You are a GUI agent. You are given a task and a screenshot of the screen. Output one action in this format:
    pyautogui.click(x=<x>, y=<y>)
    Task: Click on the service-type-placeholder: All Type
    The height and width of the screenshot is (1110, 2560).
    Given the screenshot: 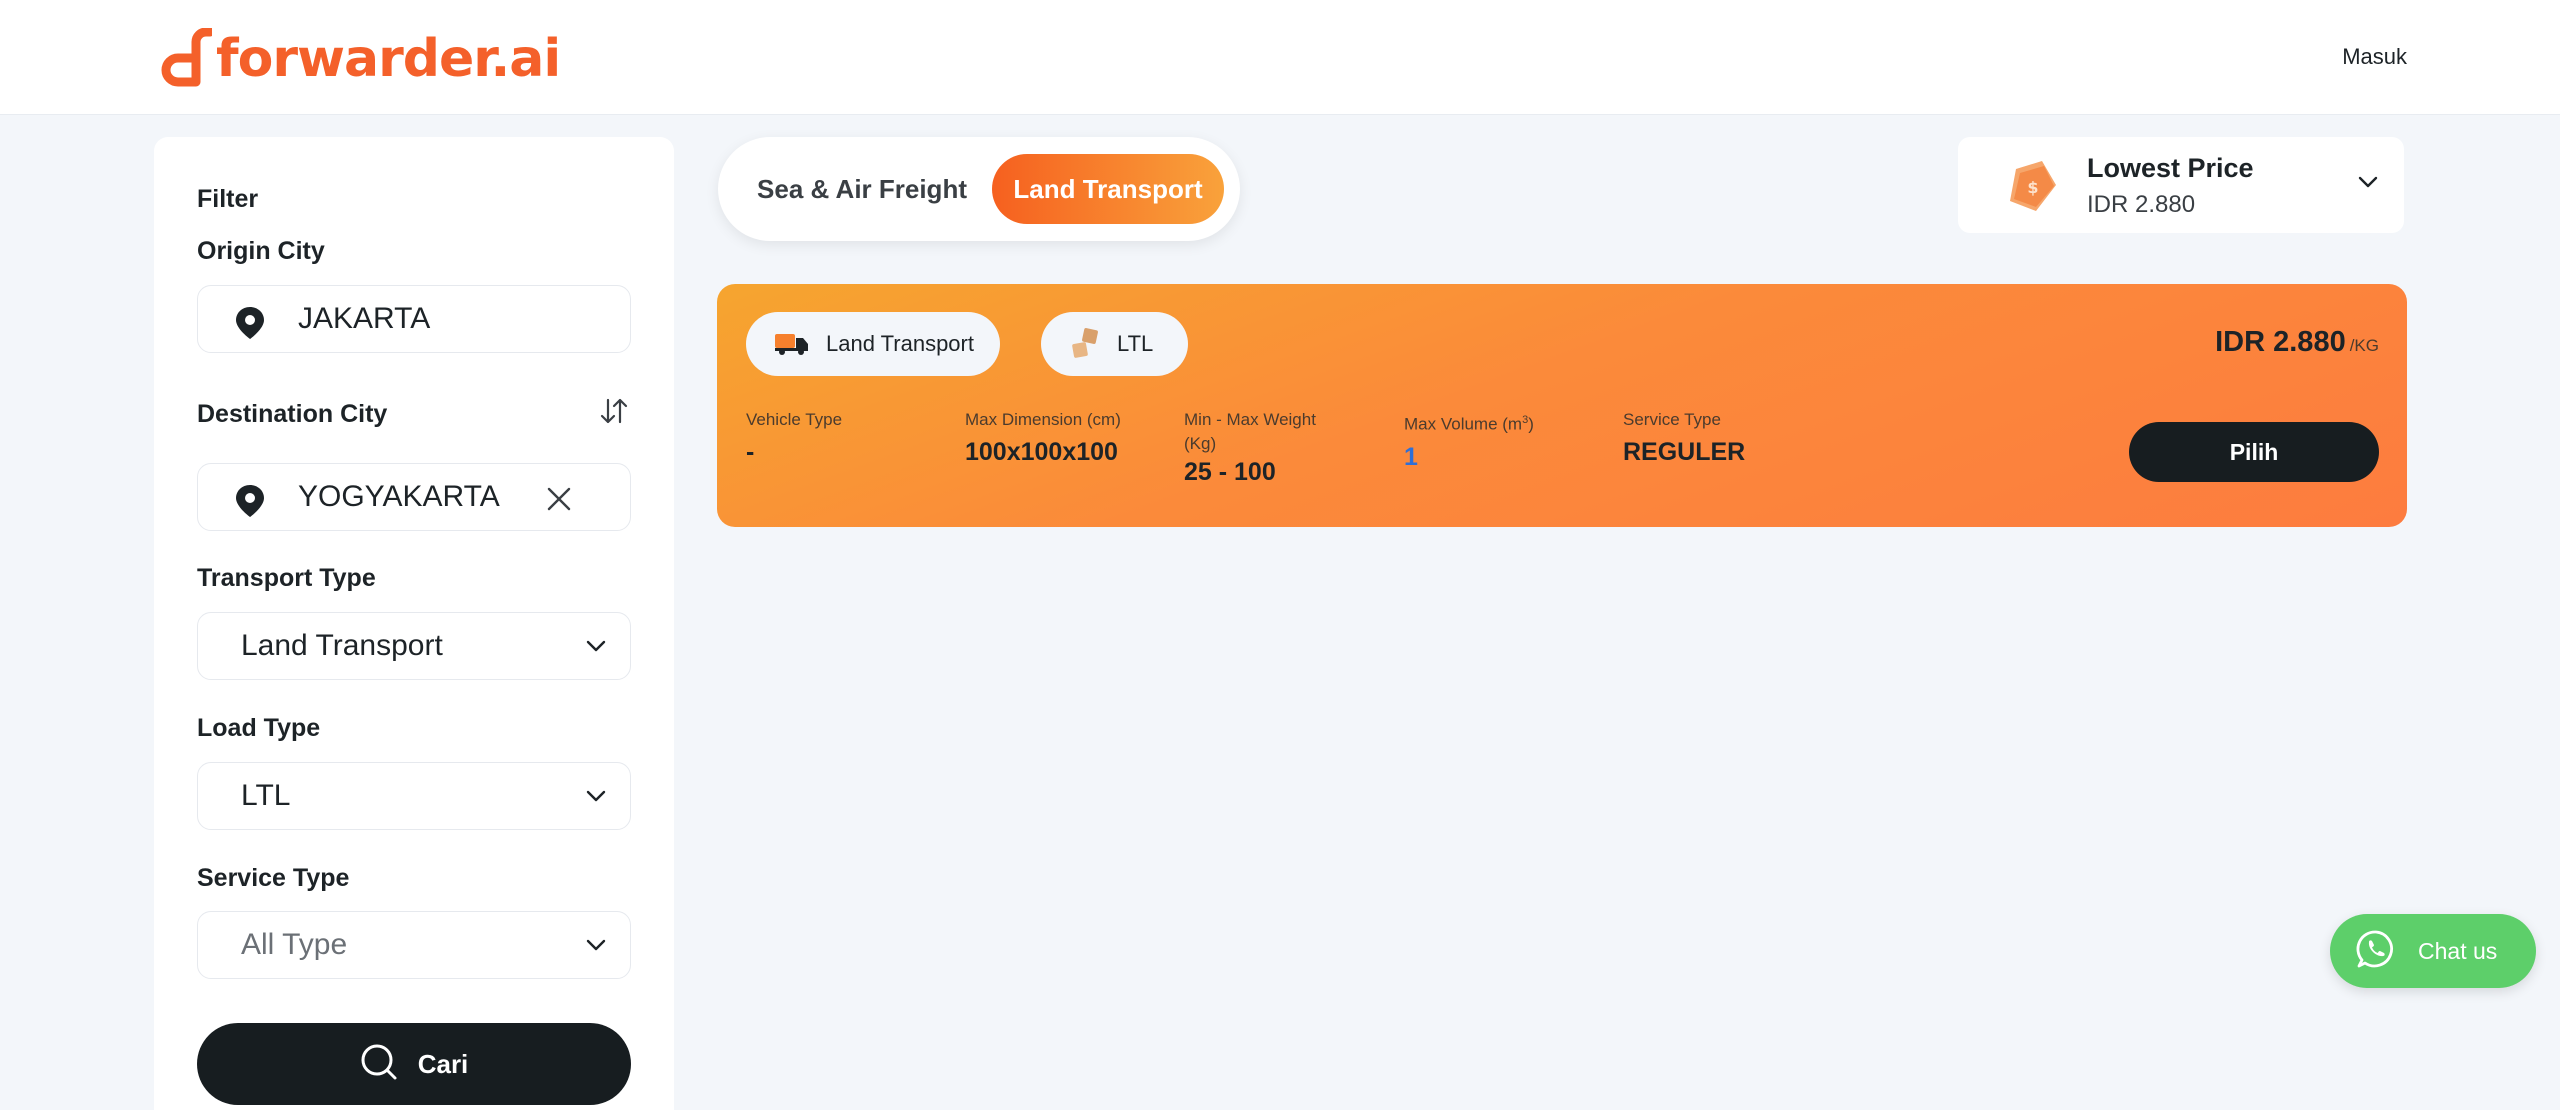 What is the action you would take?
    pyautogui.click(x=294, y=944)
    